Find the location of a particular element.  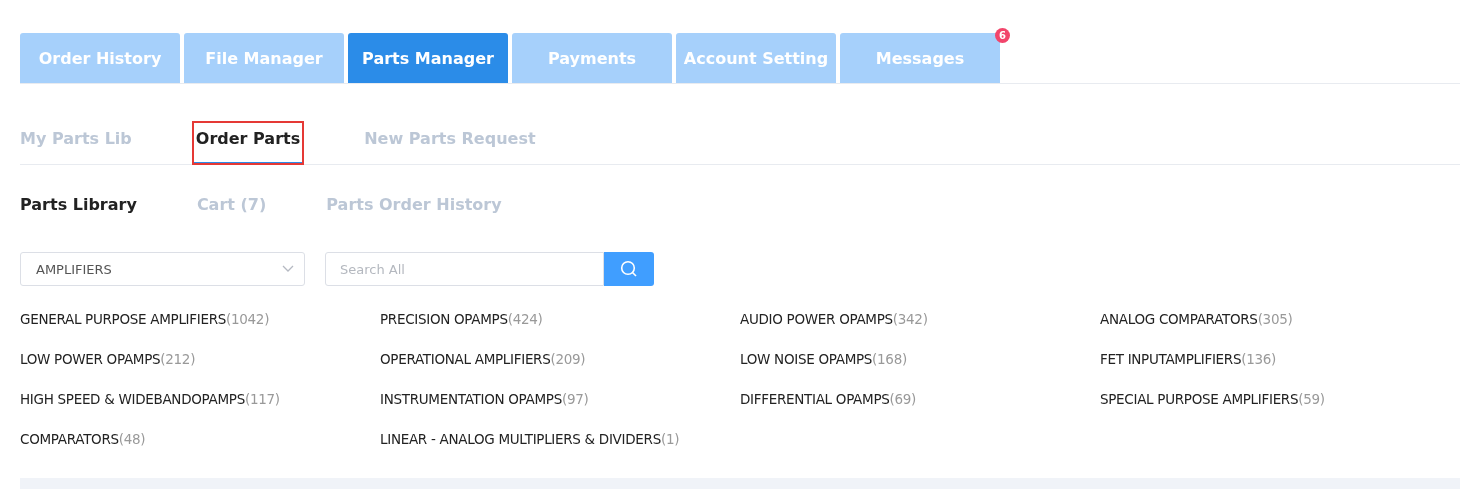

search-button is located at coordinates (629, 269).